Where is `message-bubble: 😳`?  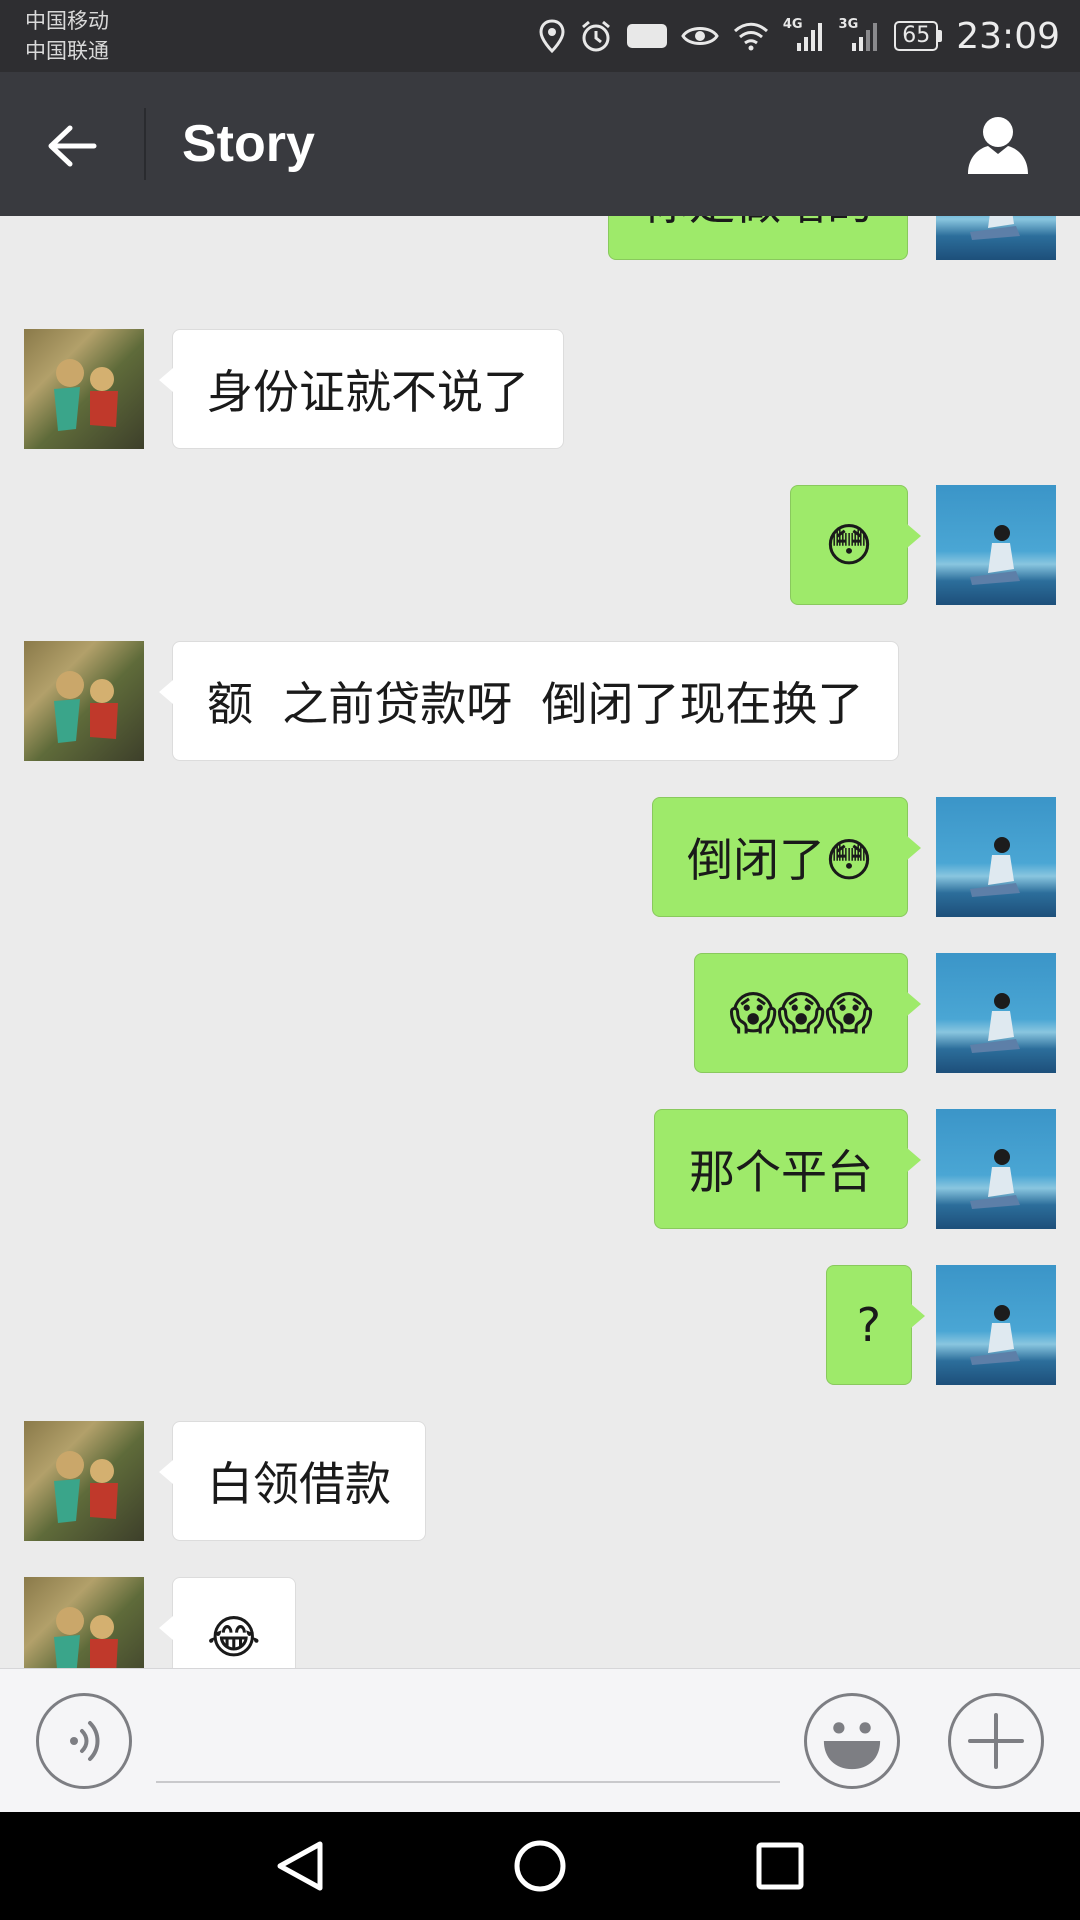 message-bubble: 😳 is located at coordinates (855, 545).